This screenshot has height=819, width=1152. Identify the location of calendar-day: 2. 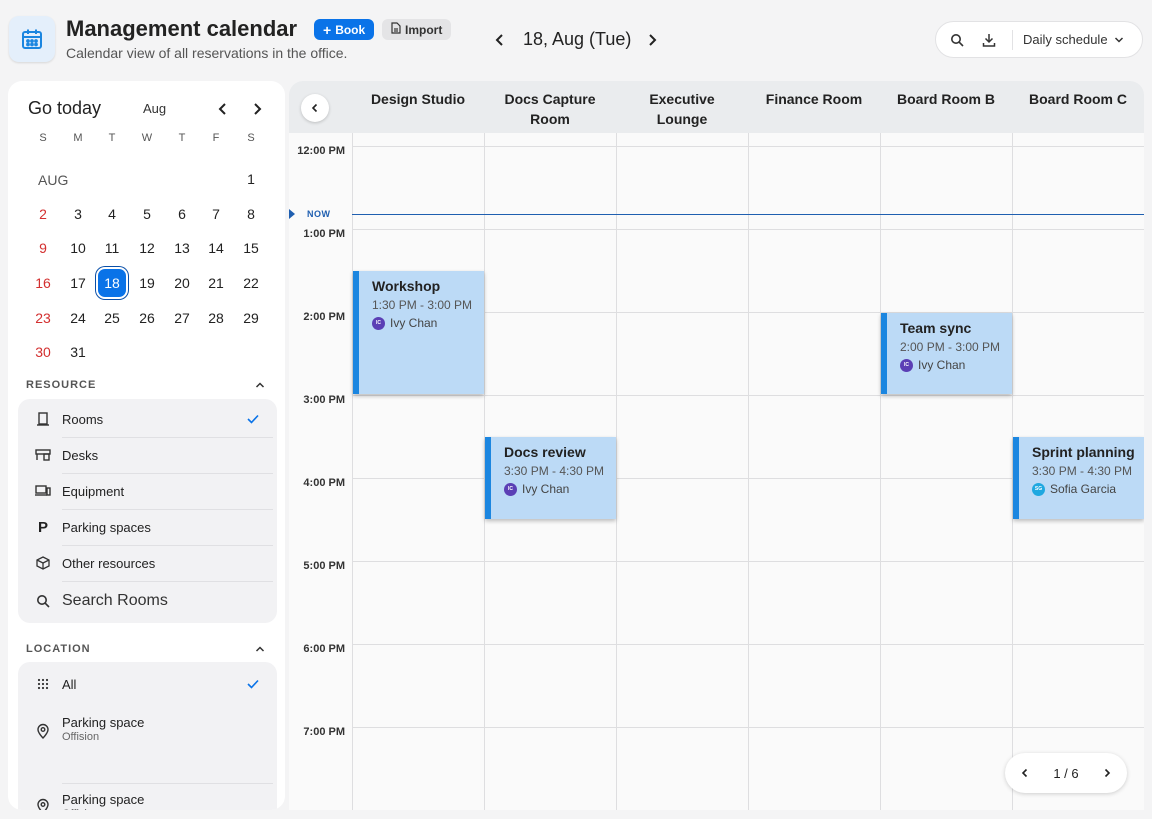
(43, 214).